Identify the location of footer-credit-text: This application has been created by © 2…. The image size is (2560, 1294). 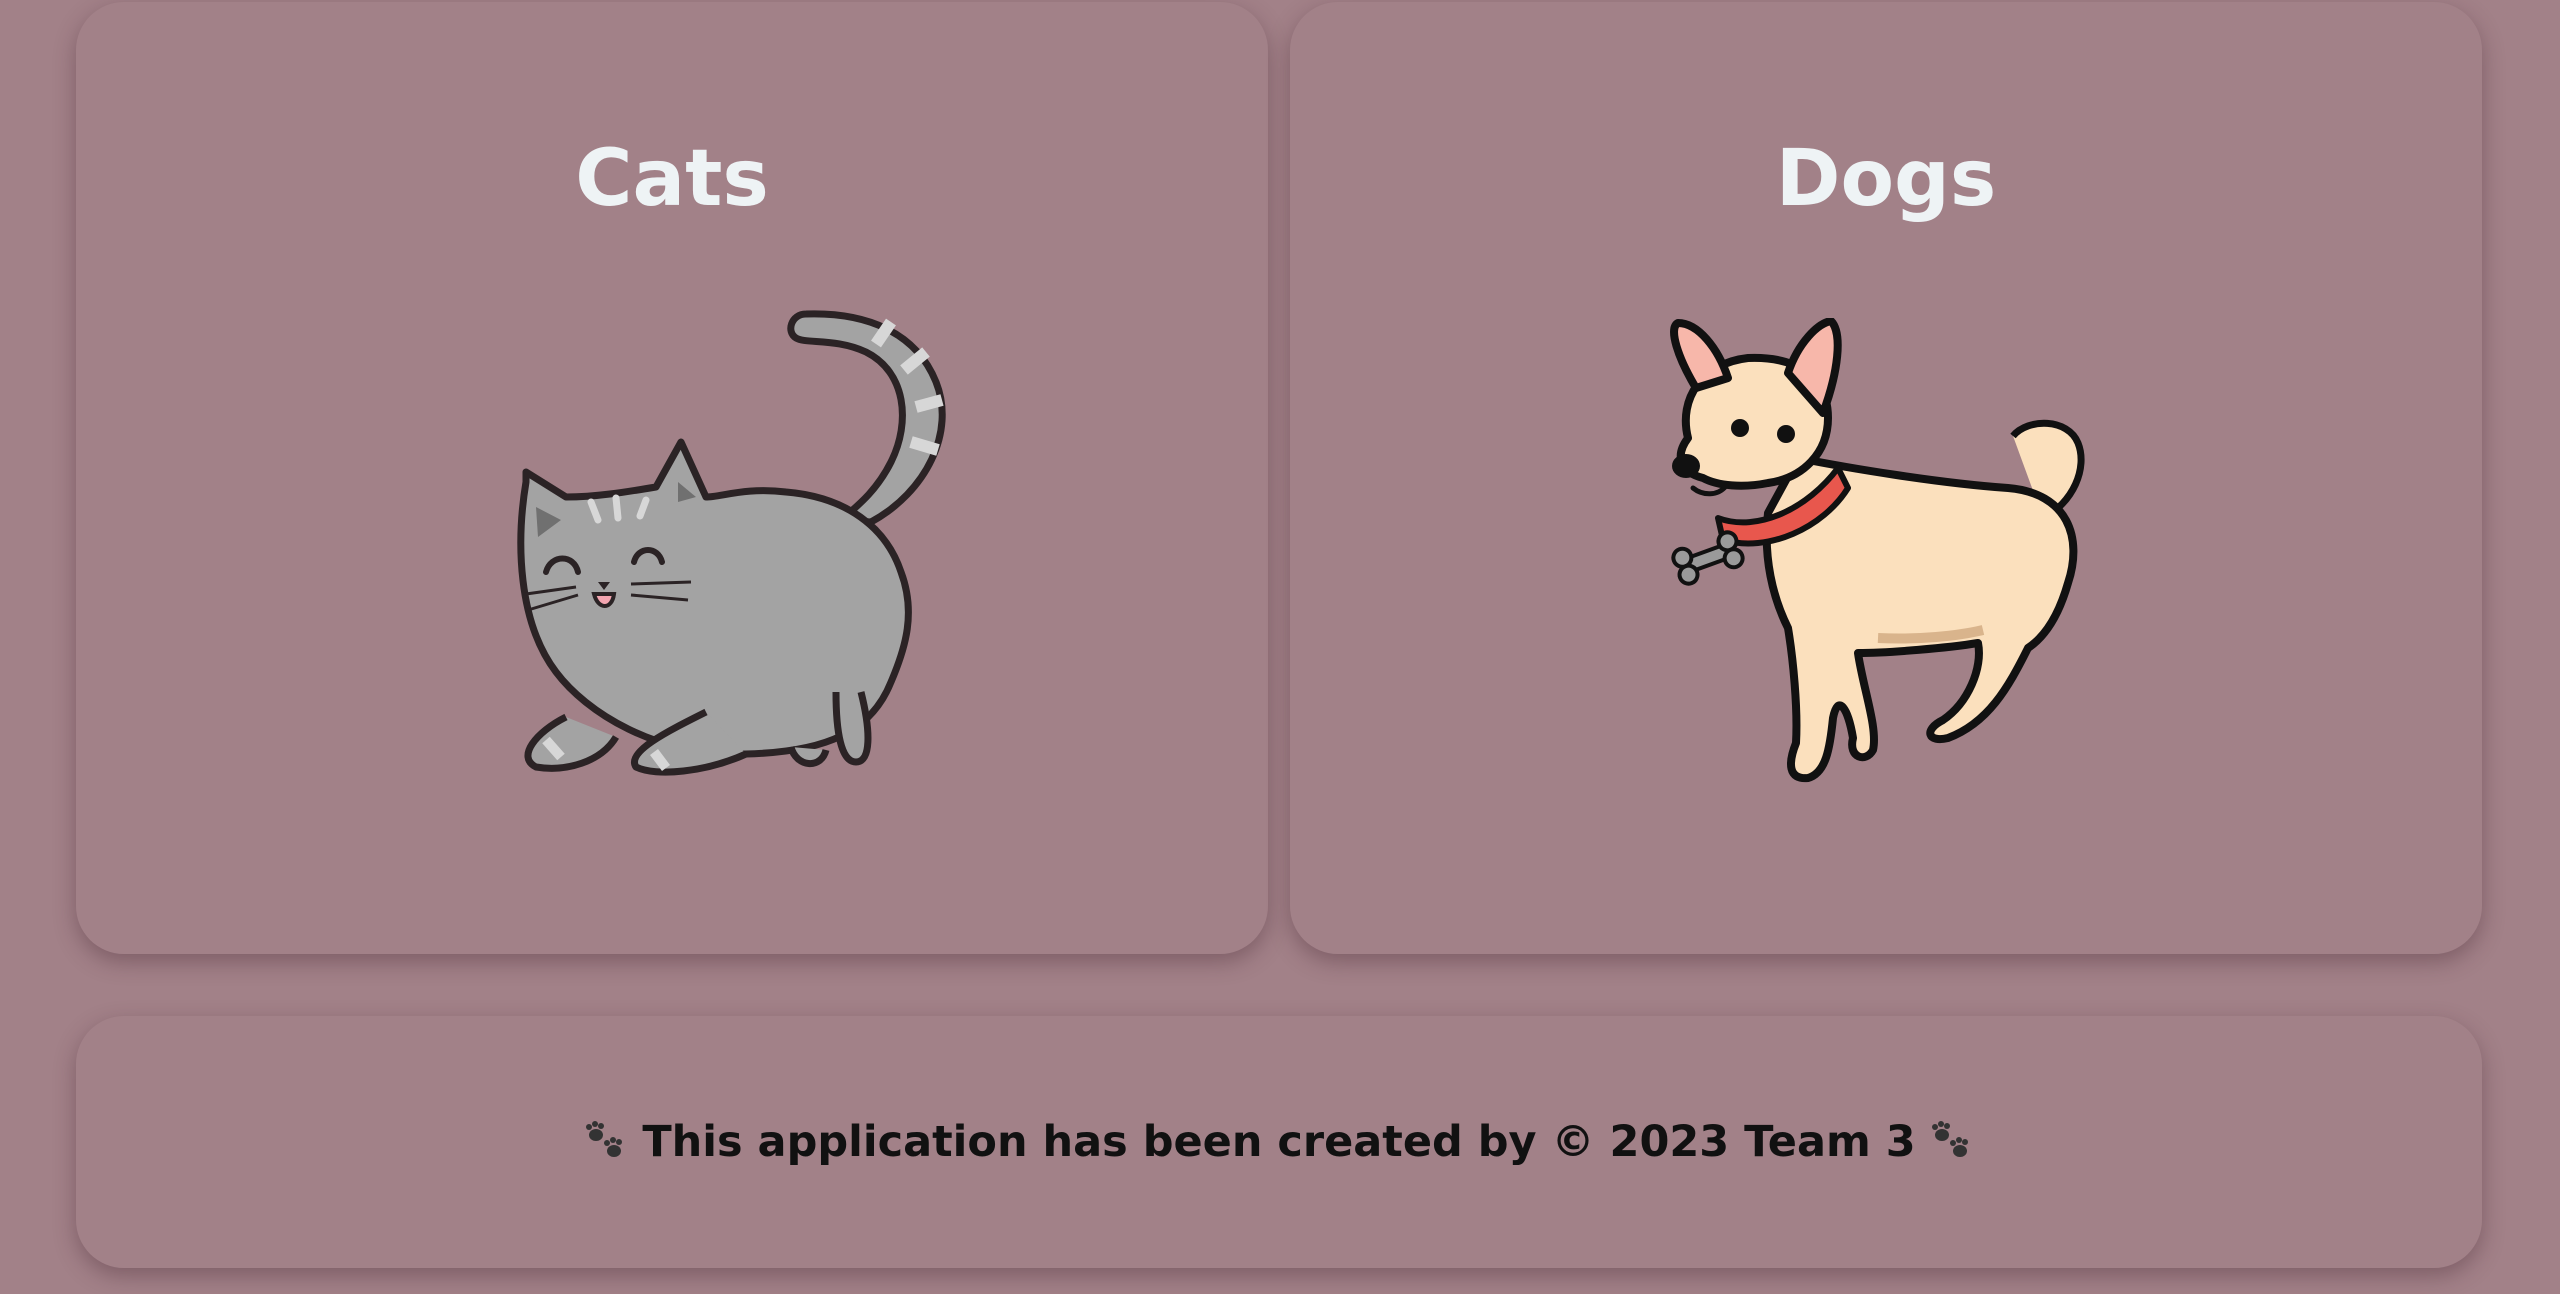
(1279, 1142).